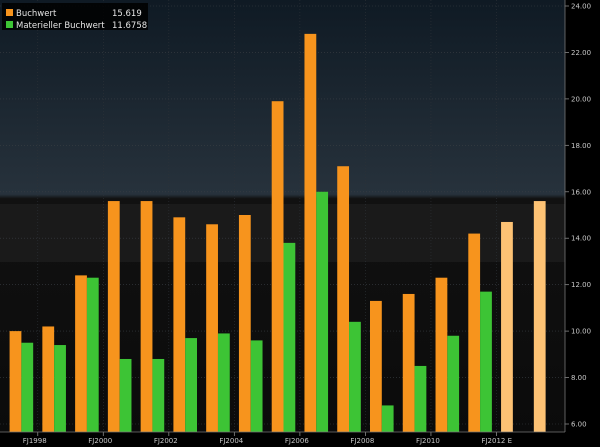 This screenshot has height=447, width=600. Describe the element at coordinates (100, 441) in the screenshot. I see `x-tick-label: FJ2000` at that location.